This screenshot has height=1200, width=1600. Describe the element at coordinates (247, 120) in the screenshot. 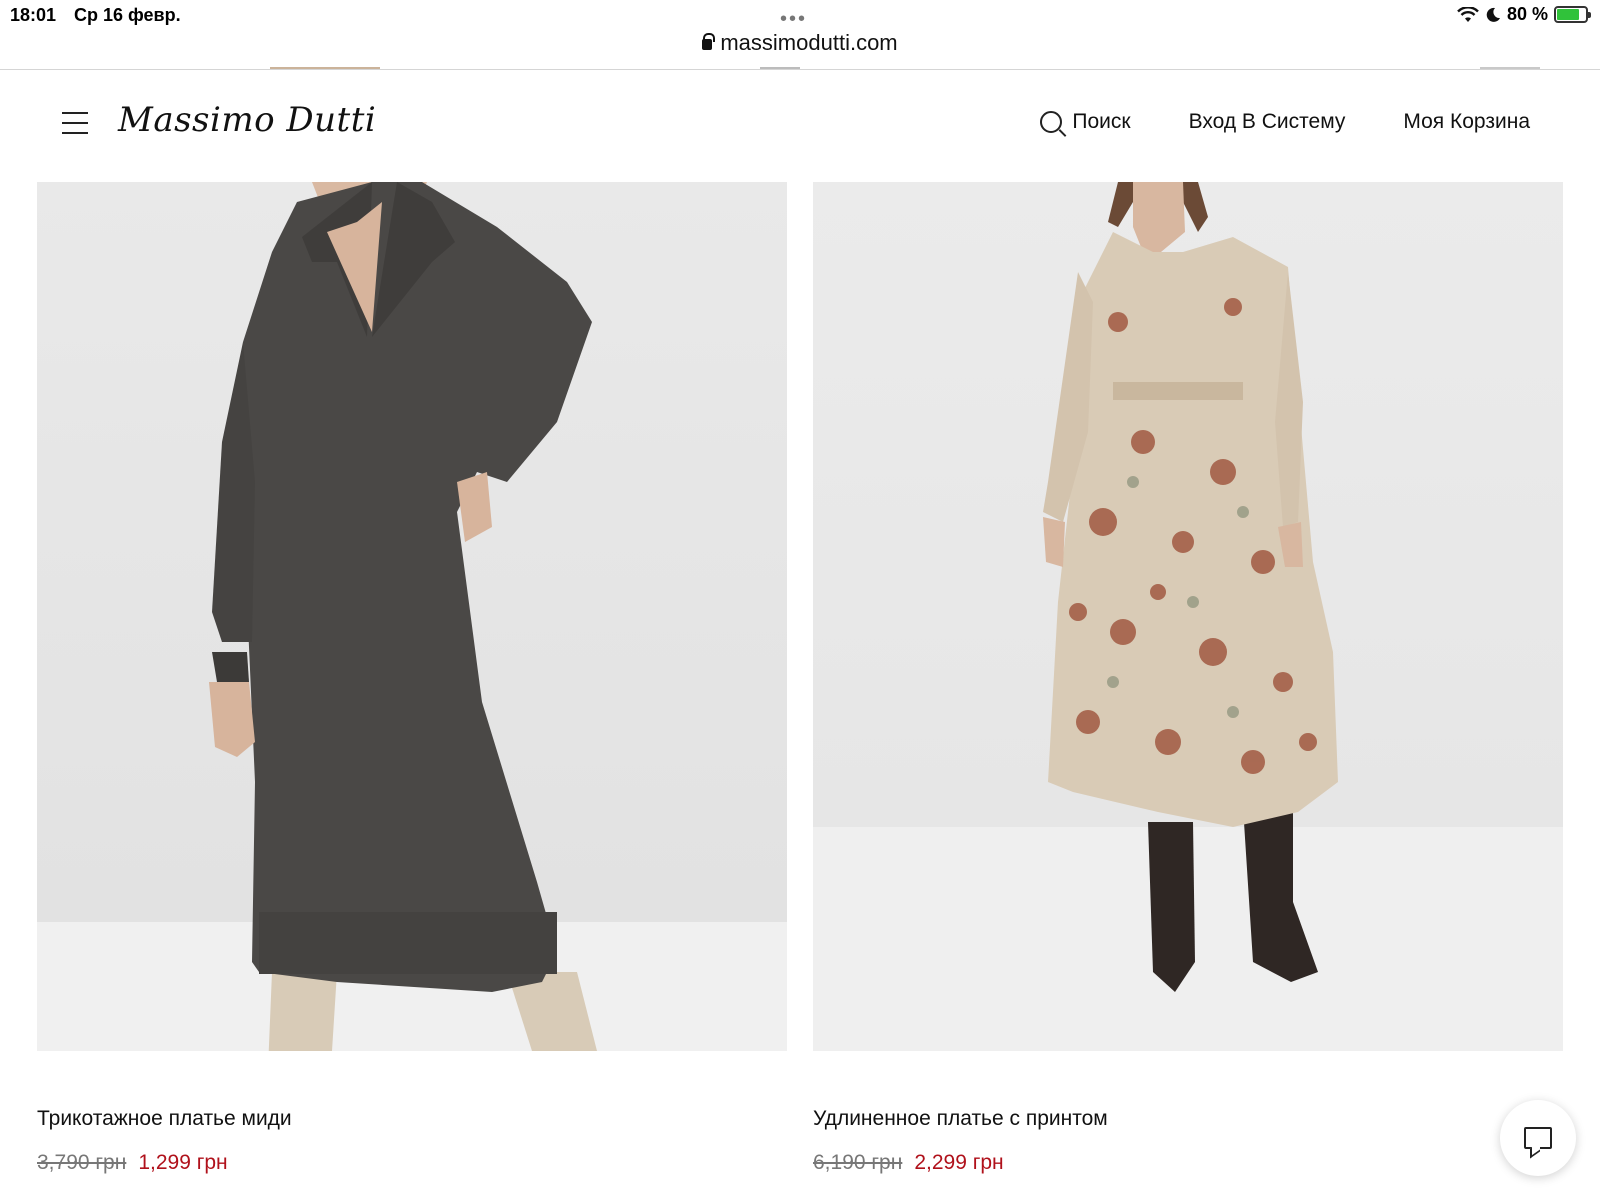

I see `brand-logo: Massimo Dutti` at that location.